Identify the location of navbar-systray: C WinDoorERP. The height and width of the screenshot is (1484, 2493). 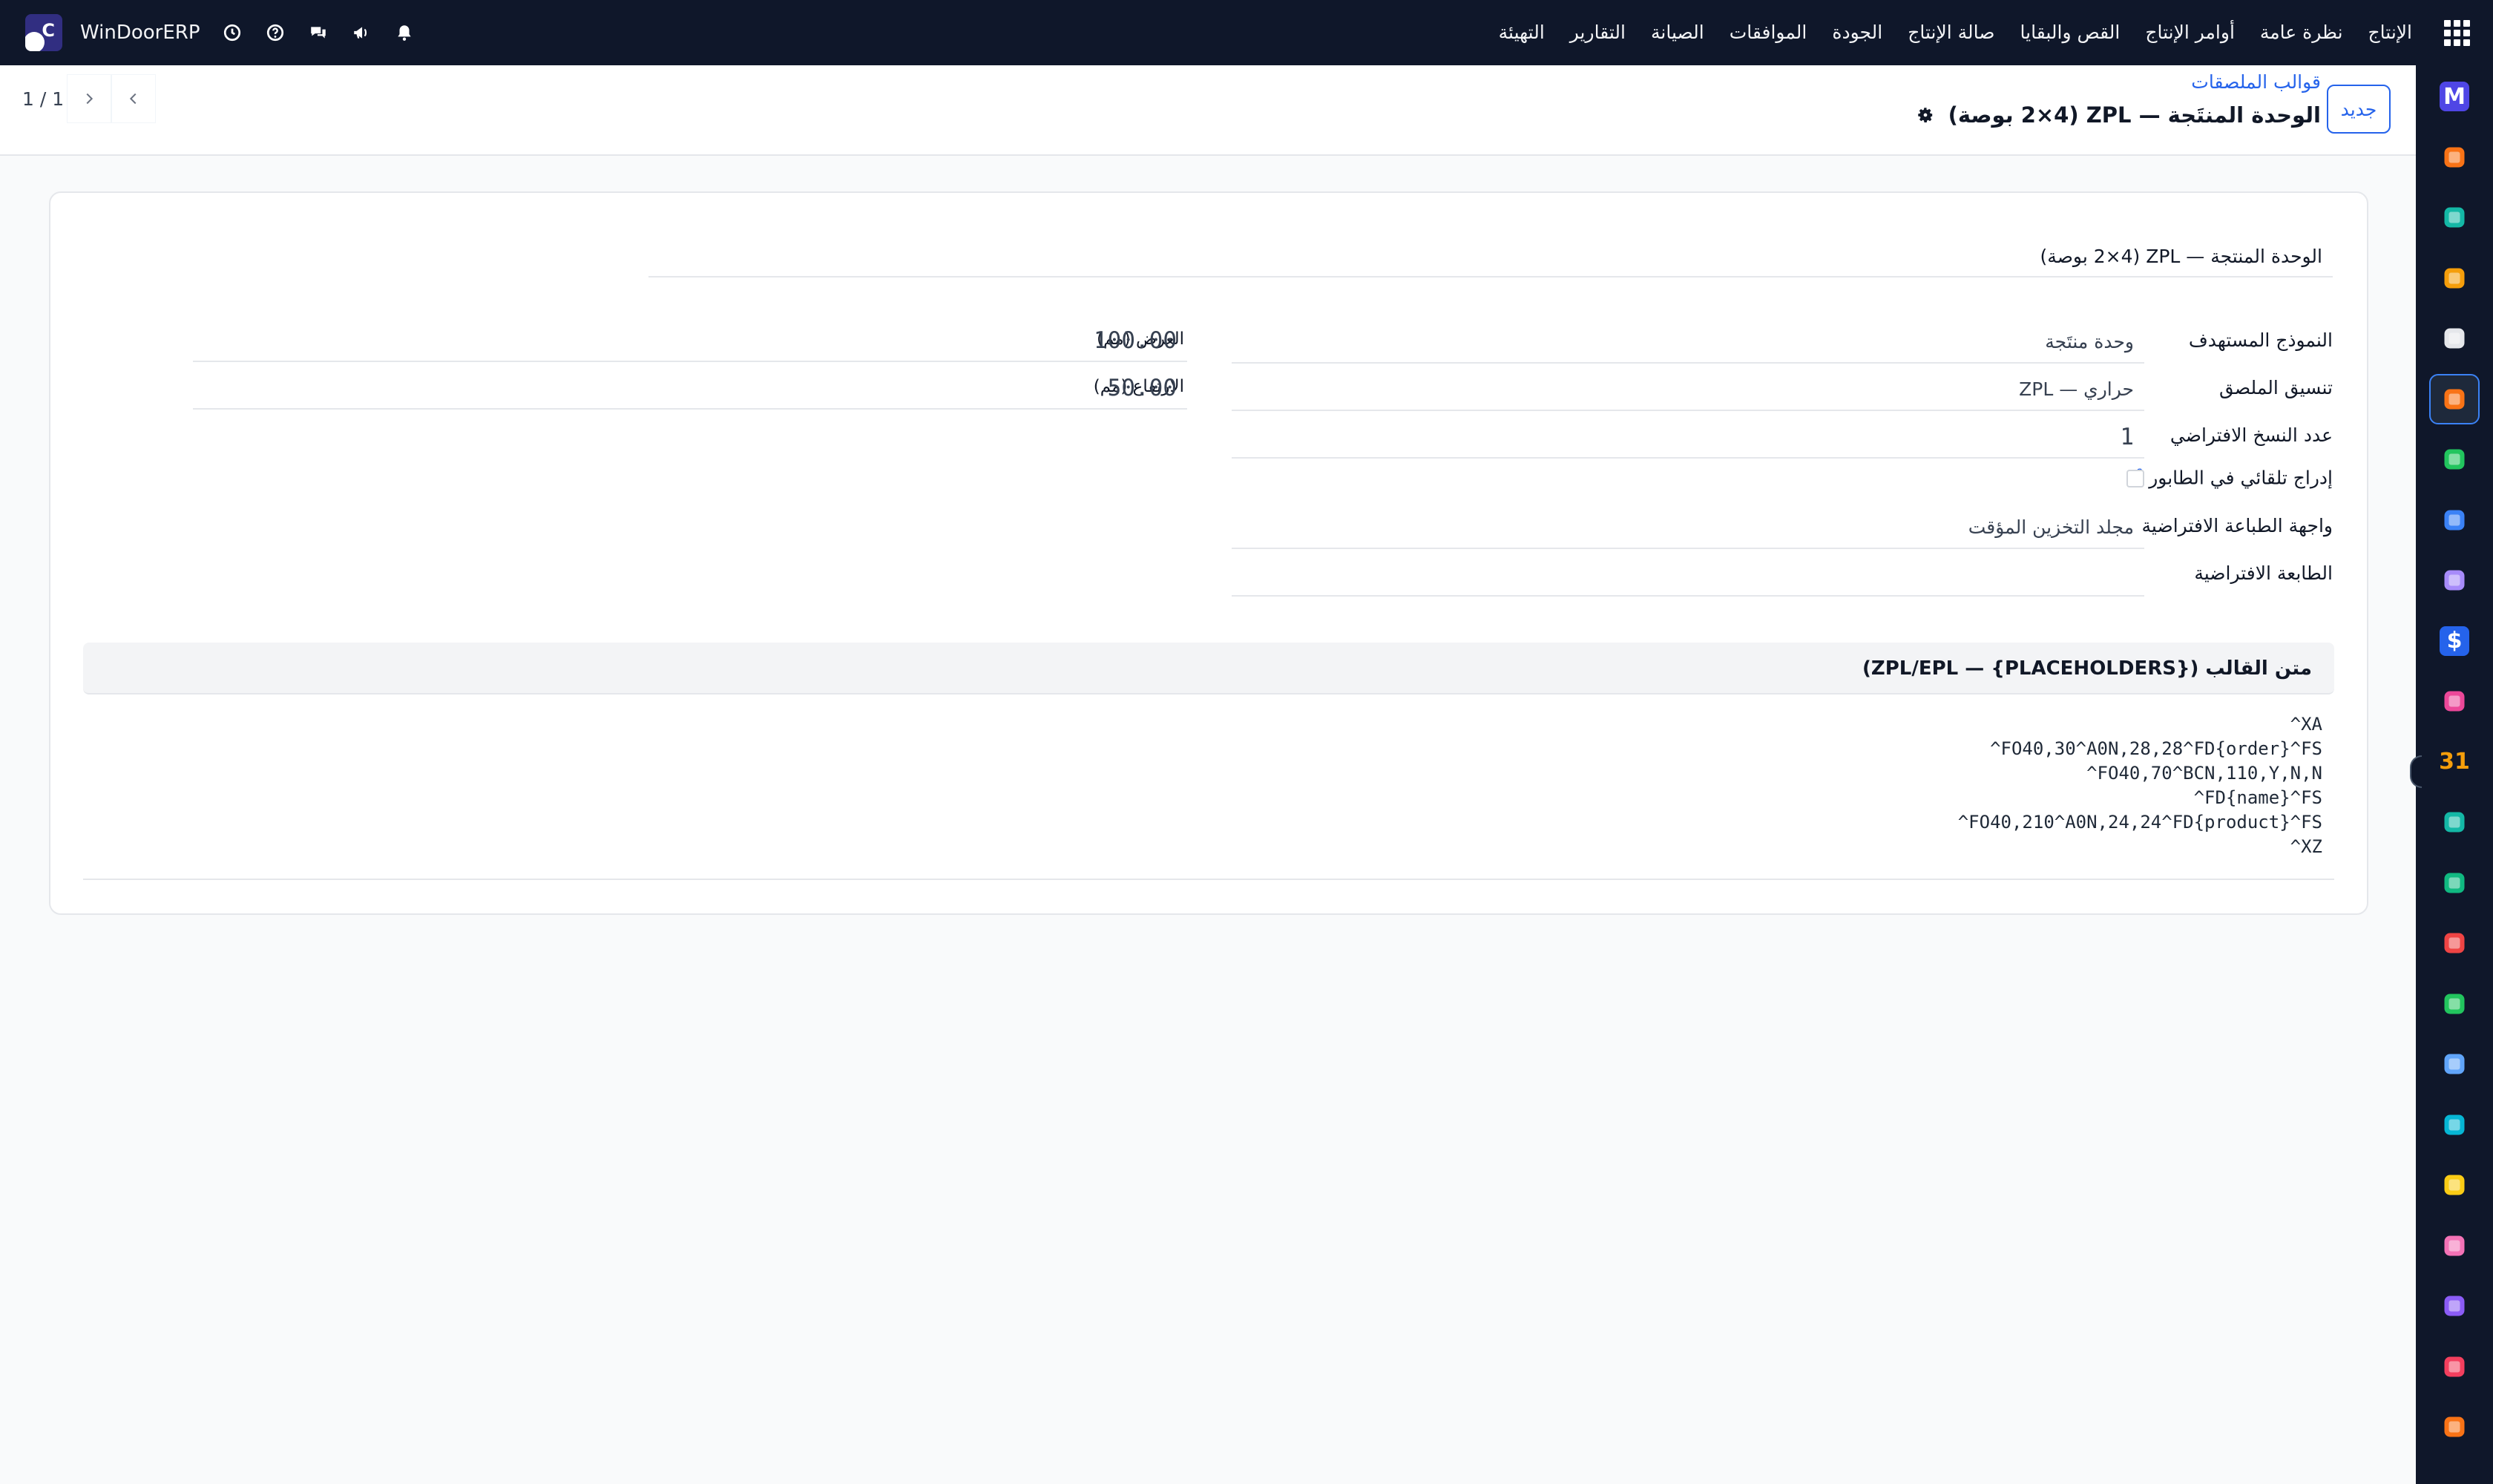
(208, 32).